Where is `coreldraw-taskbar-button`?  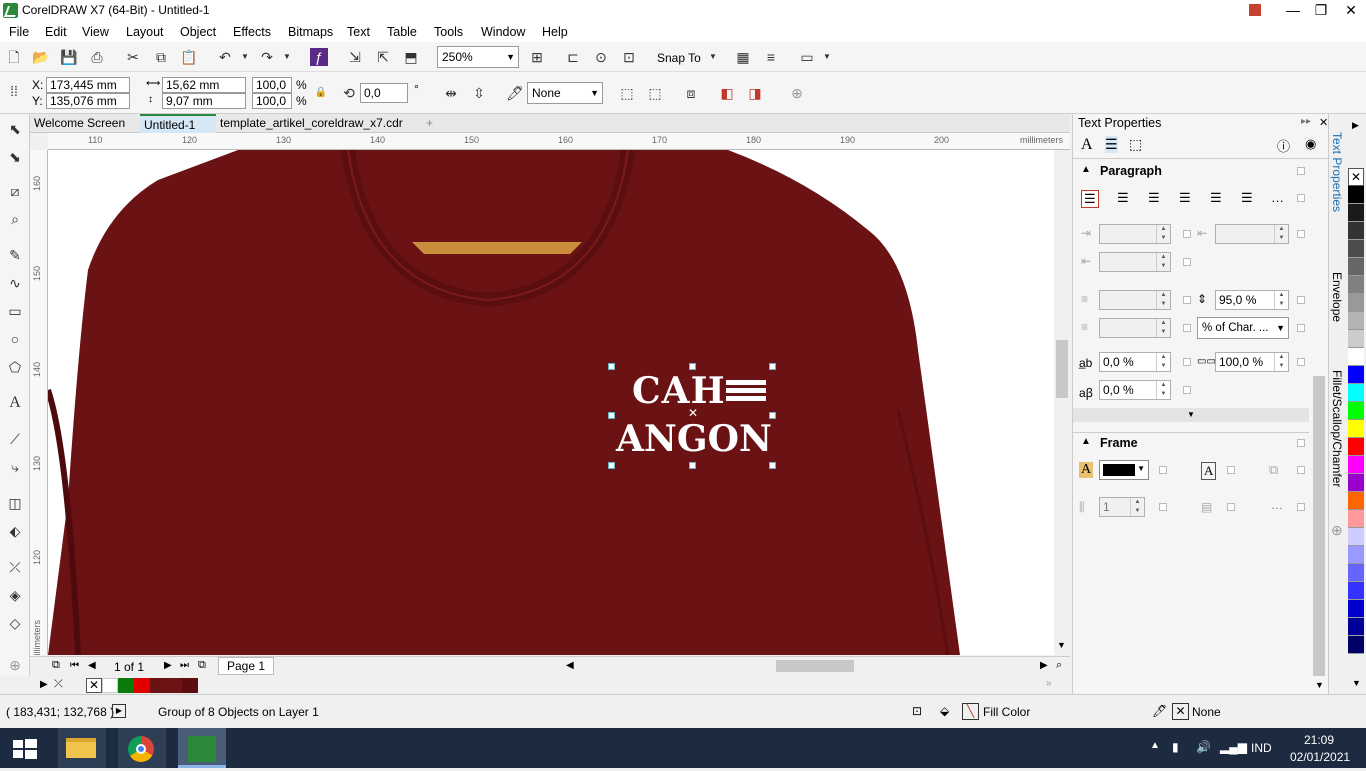
coreldraw-taskbar-button is located at coordinates (202, 748).